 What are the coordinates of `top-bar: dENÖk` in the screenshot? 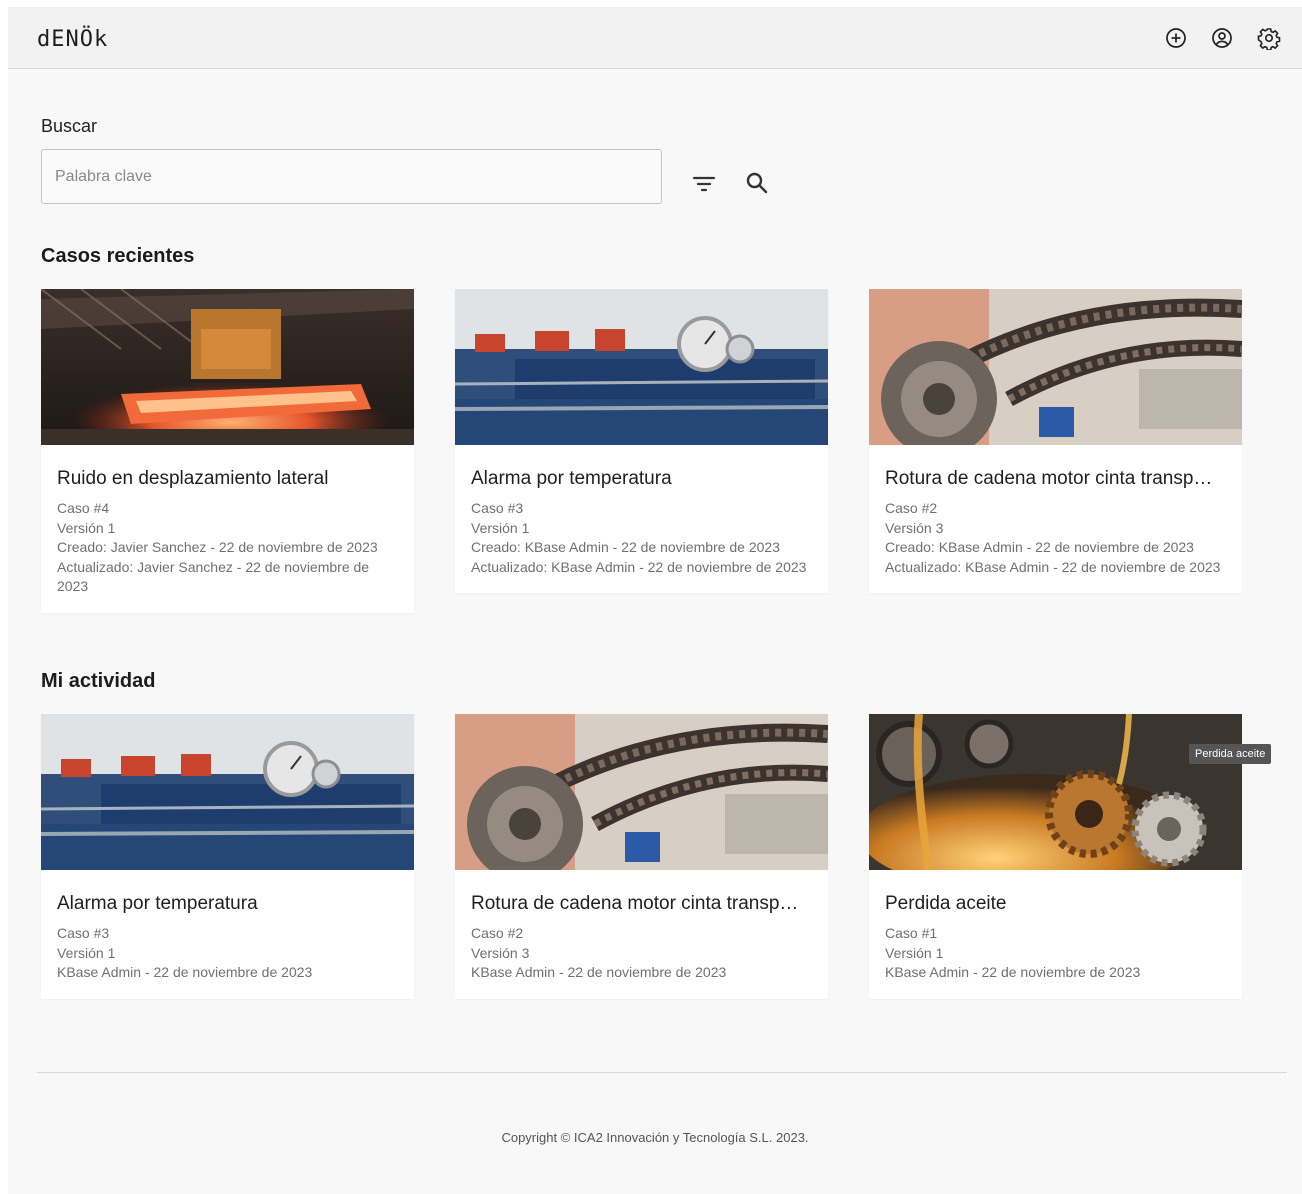 It's located at (655, 38).